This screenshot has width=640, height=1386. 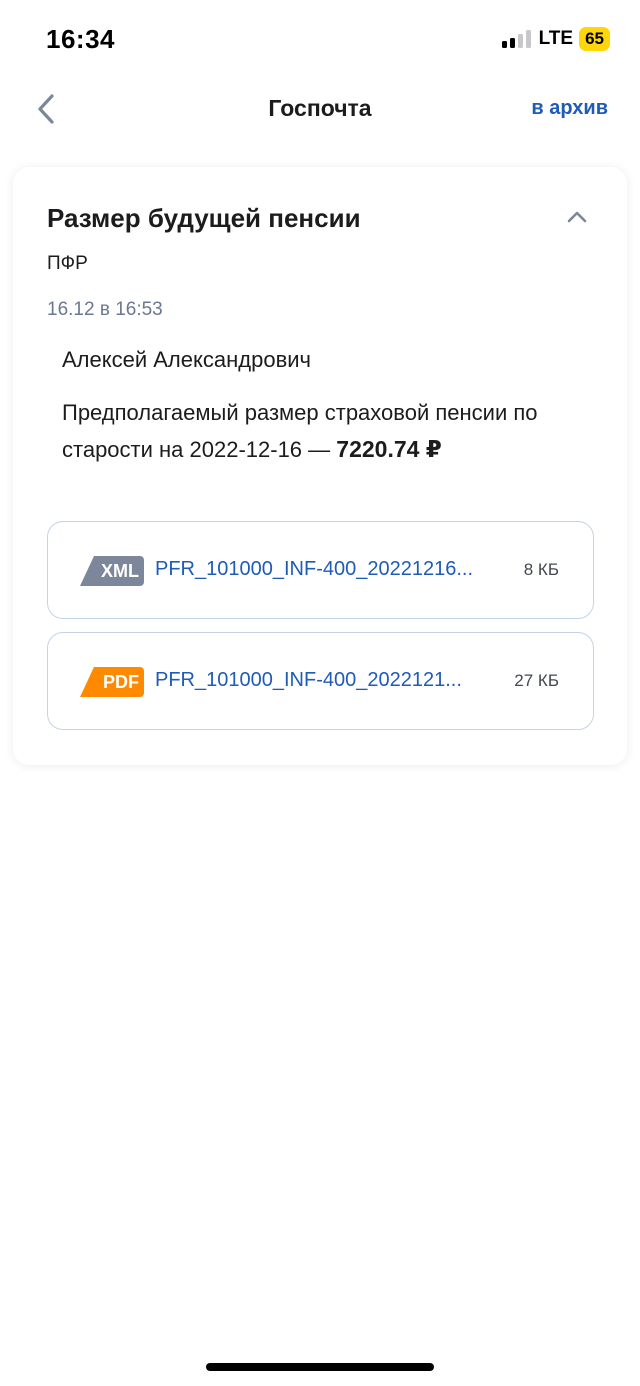 I want to click on attachment-pdf: PDF PFR_101000_INF-400_2022121... 27 КБ, so click(x=320, y=681).